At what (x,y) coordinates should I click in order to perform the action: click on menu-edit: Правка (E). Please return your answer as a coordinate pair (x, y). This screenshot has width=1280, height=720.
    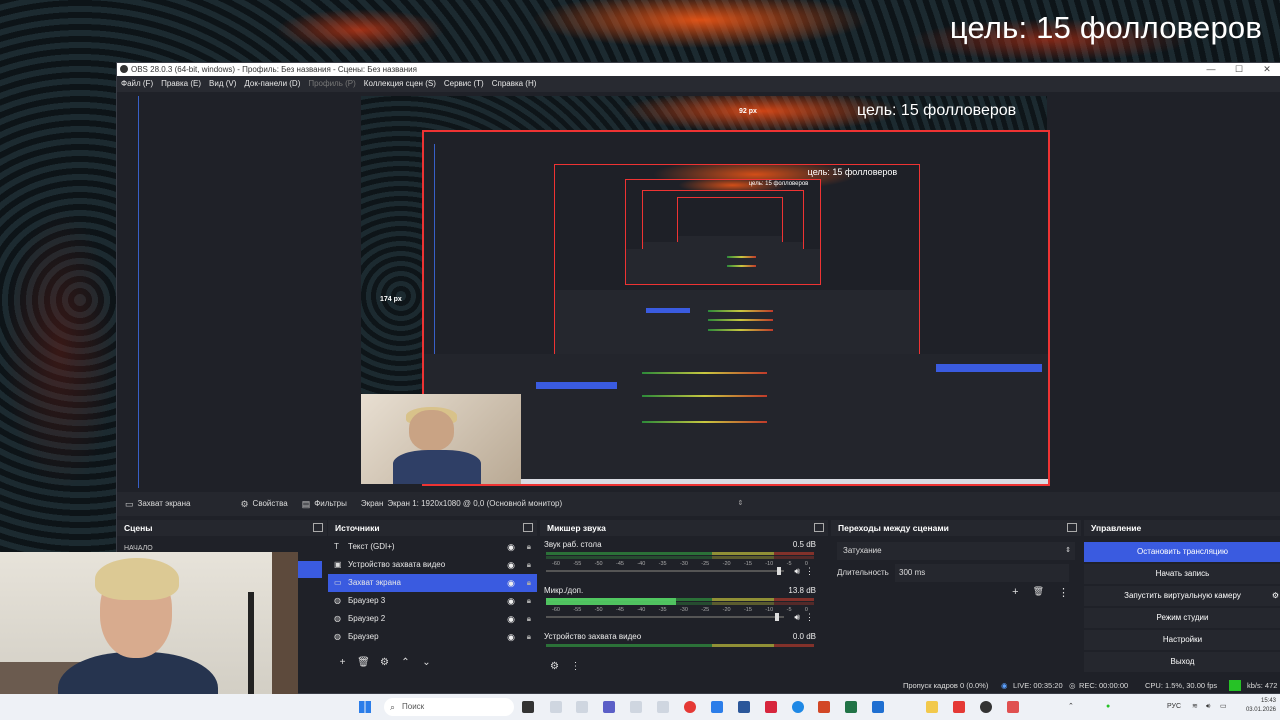
    Looking at the image, I should click on (181, 84).